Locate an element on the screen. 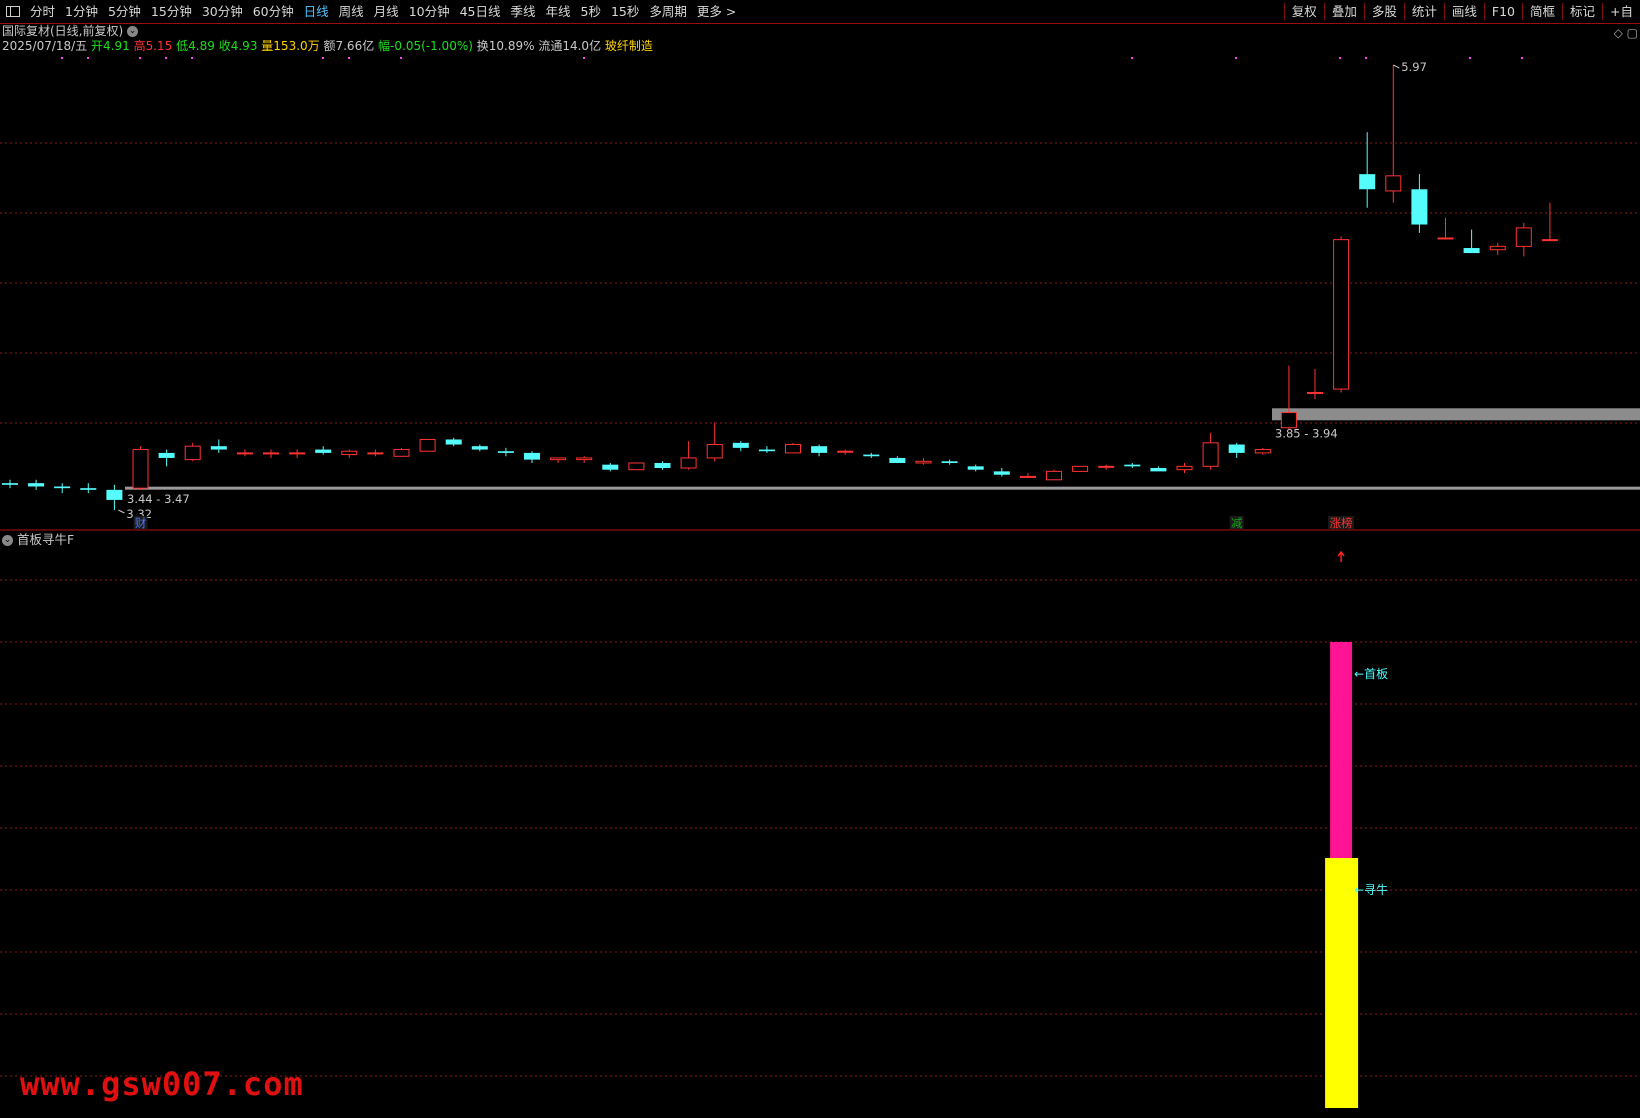 The width and height of the screenshot is (1640, 1118). toolbar-button-1: 叠加 is located at coordinates (1344, 11).